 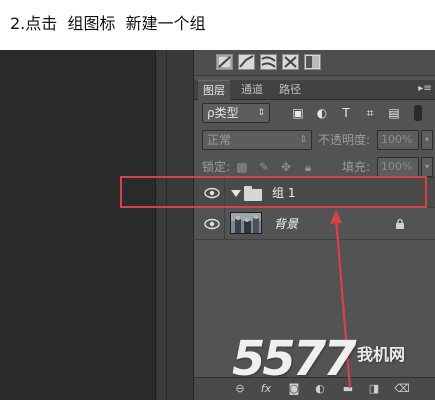 I want to click on new-layer-icon: ◨, so click(x=374, y=389).